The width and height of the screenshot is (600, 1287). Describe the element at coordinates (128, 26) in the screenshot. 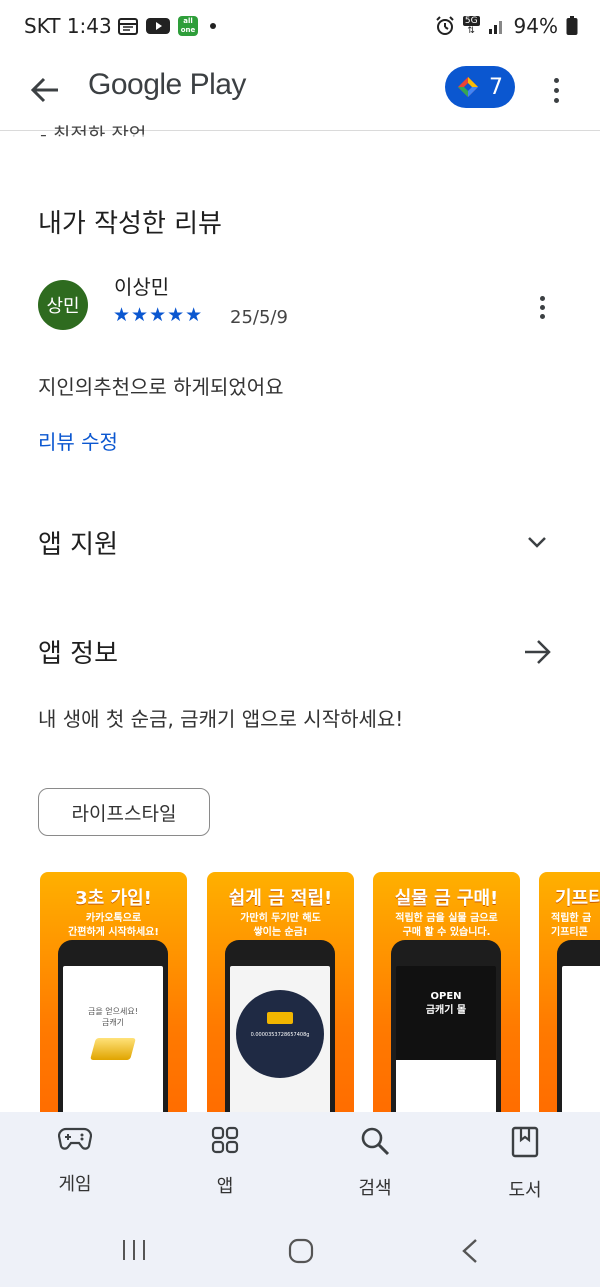

I see `calendar-icon` at that location.